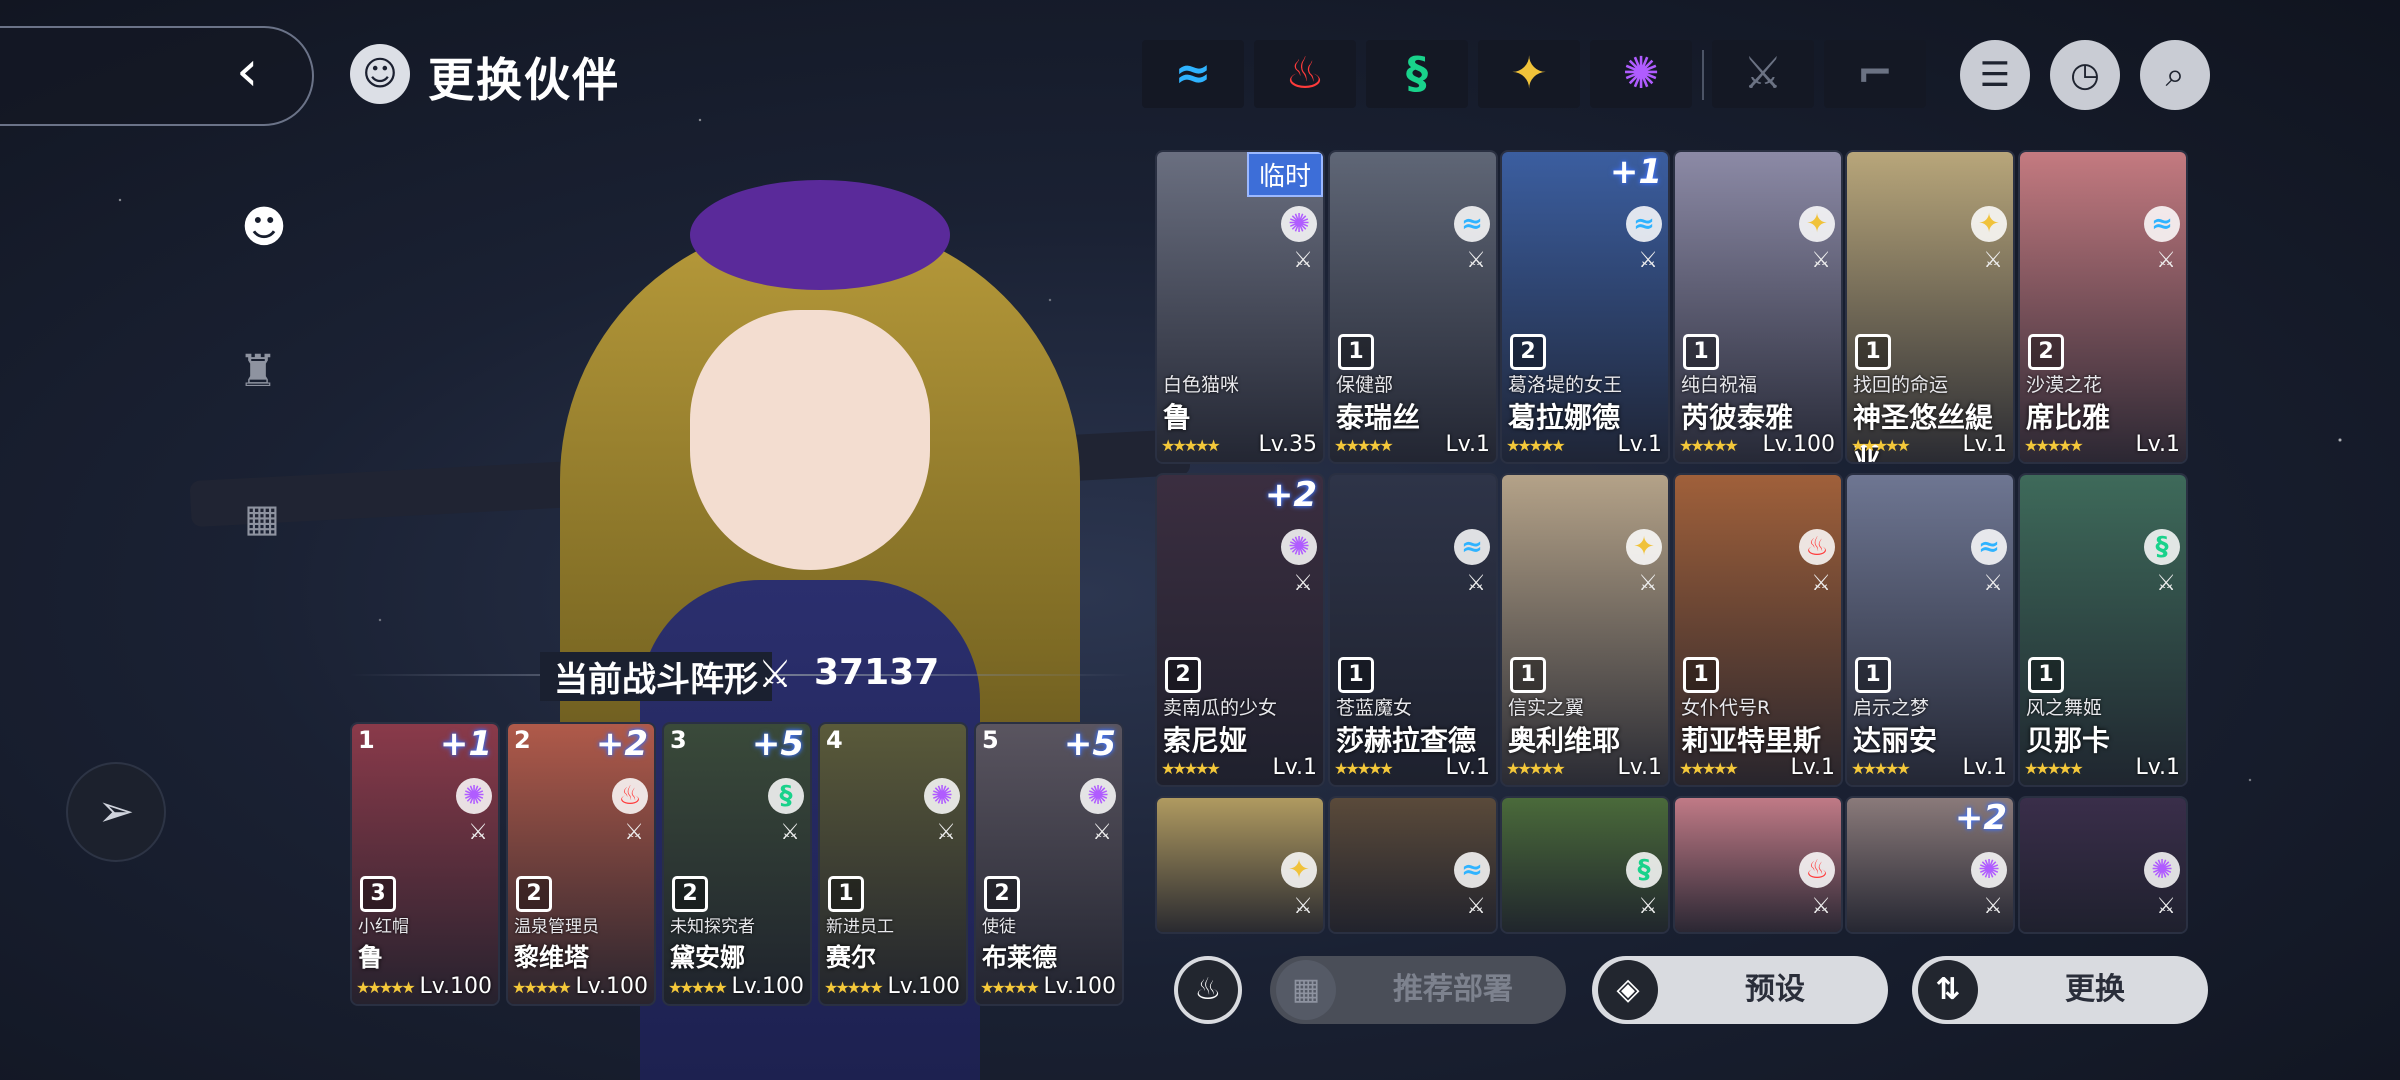  What do you see at coordinates (1585, 630) in the screenshot?
I see `roster-character-card: ✦ ⚔ 1 信实之翼 奥利维耶 ★★★★★ Lv.1` at bounding box center [1585, 630].